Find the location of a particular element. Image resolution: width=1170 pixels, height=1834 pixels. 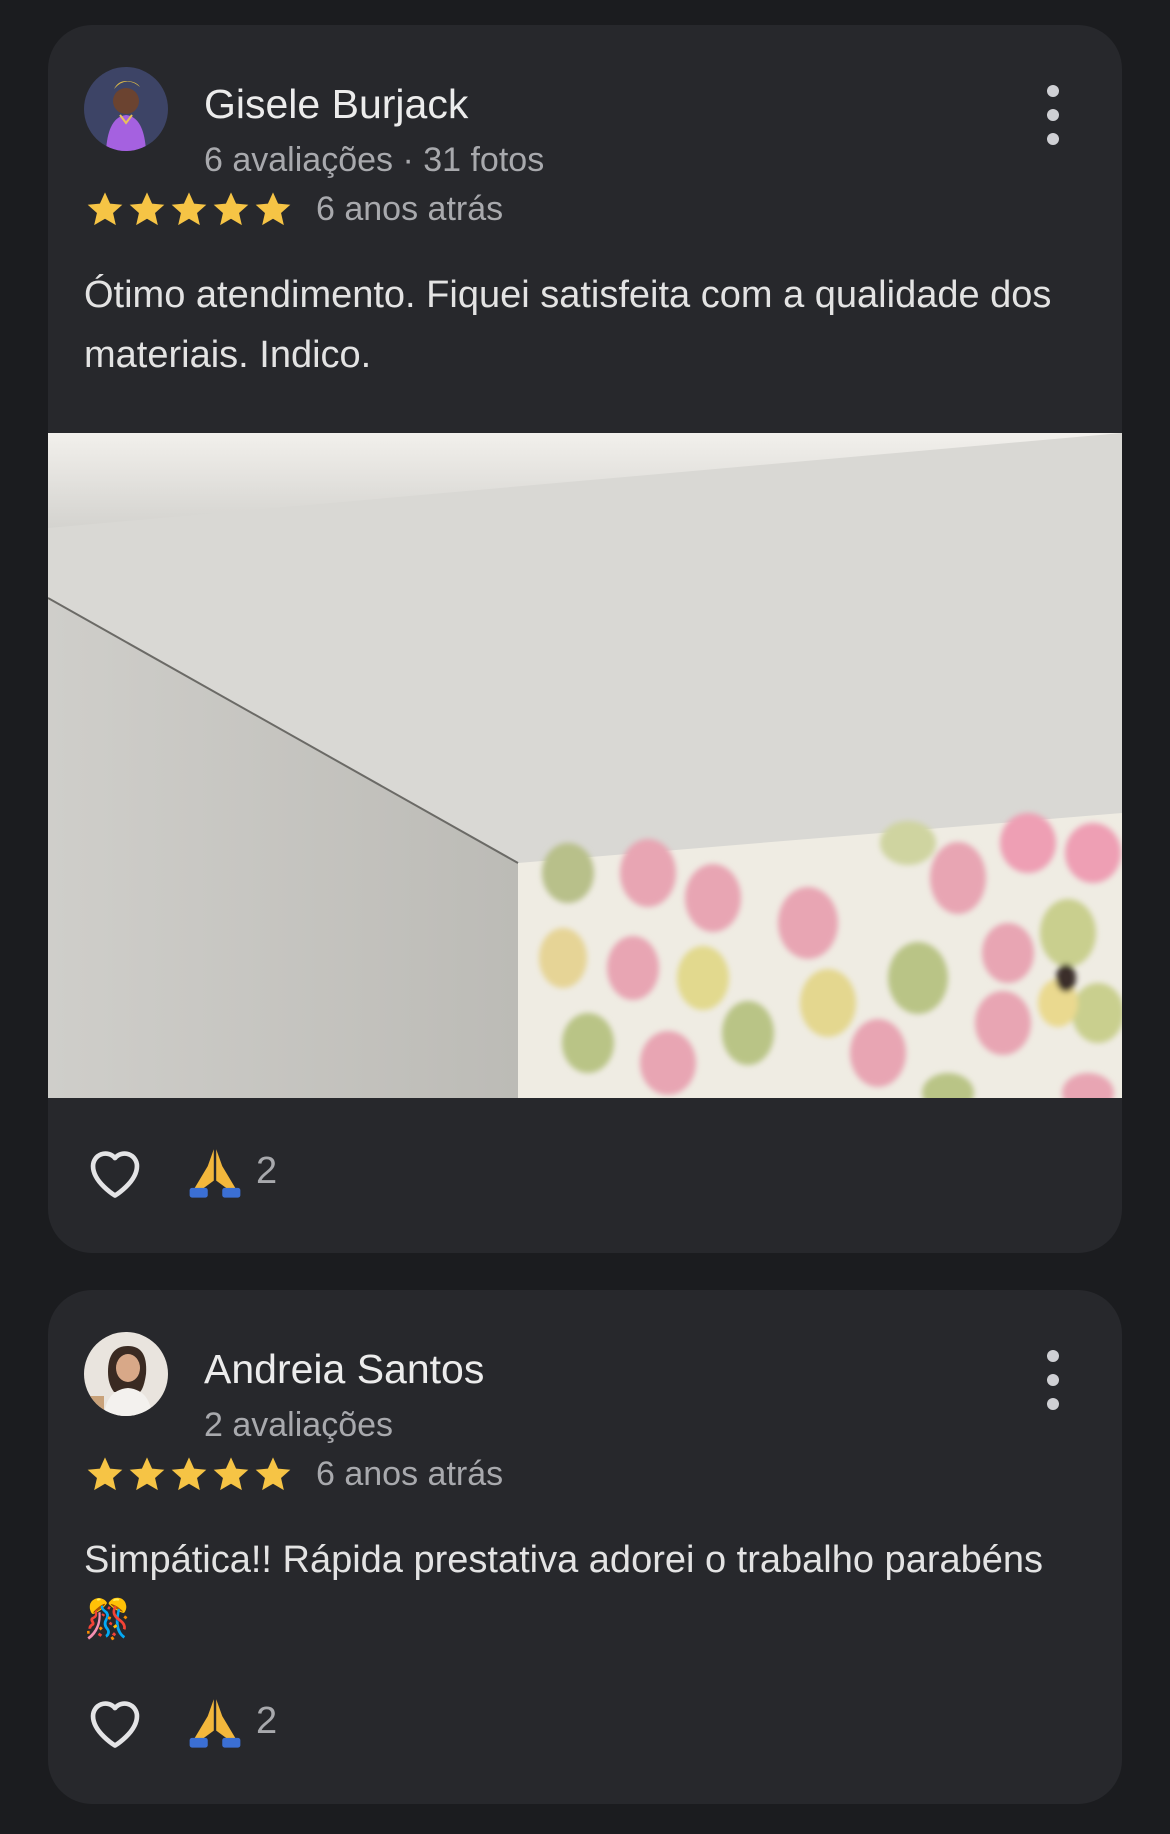

reviewer-meta: 6 avaliações · 31 fotos is located at coordinates (374, 160).